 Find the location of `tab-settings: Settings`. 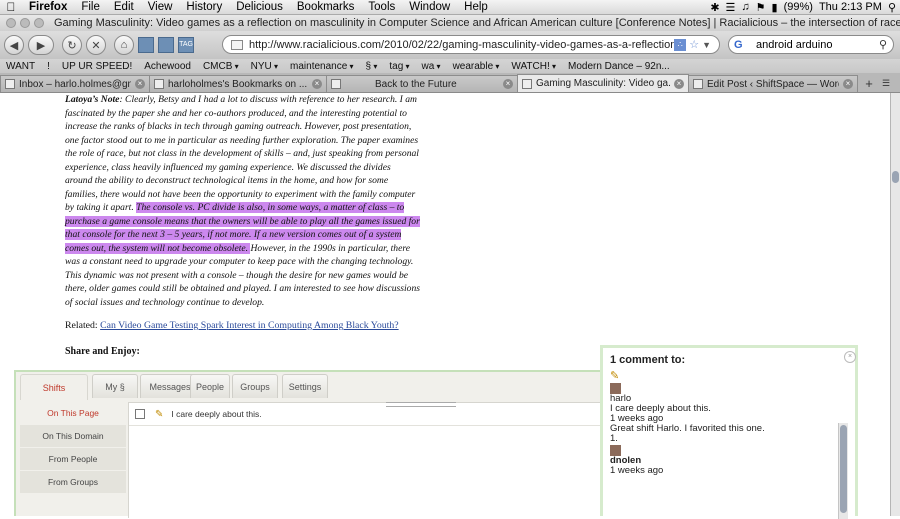

tab-settings: Settings is located at coordinates (305, 386).